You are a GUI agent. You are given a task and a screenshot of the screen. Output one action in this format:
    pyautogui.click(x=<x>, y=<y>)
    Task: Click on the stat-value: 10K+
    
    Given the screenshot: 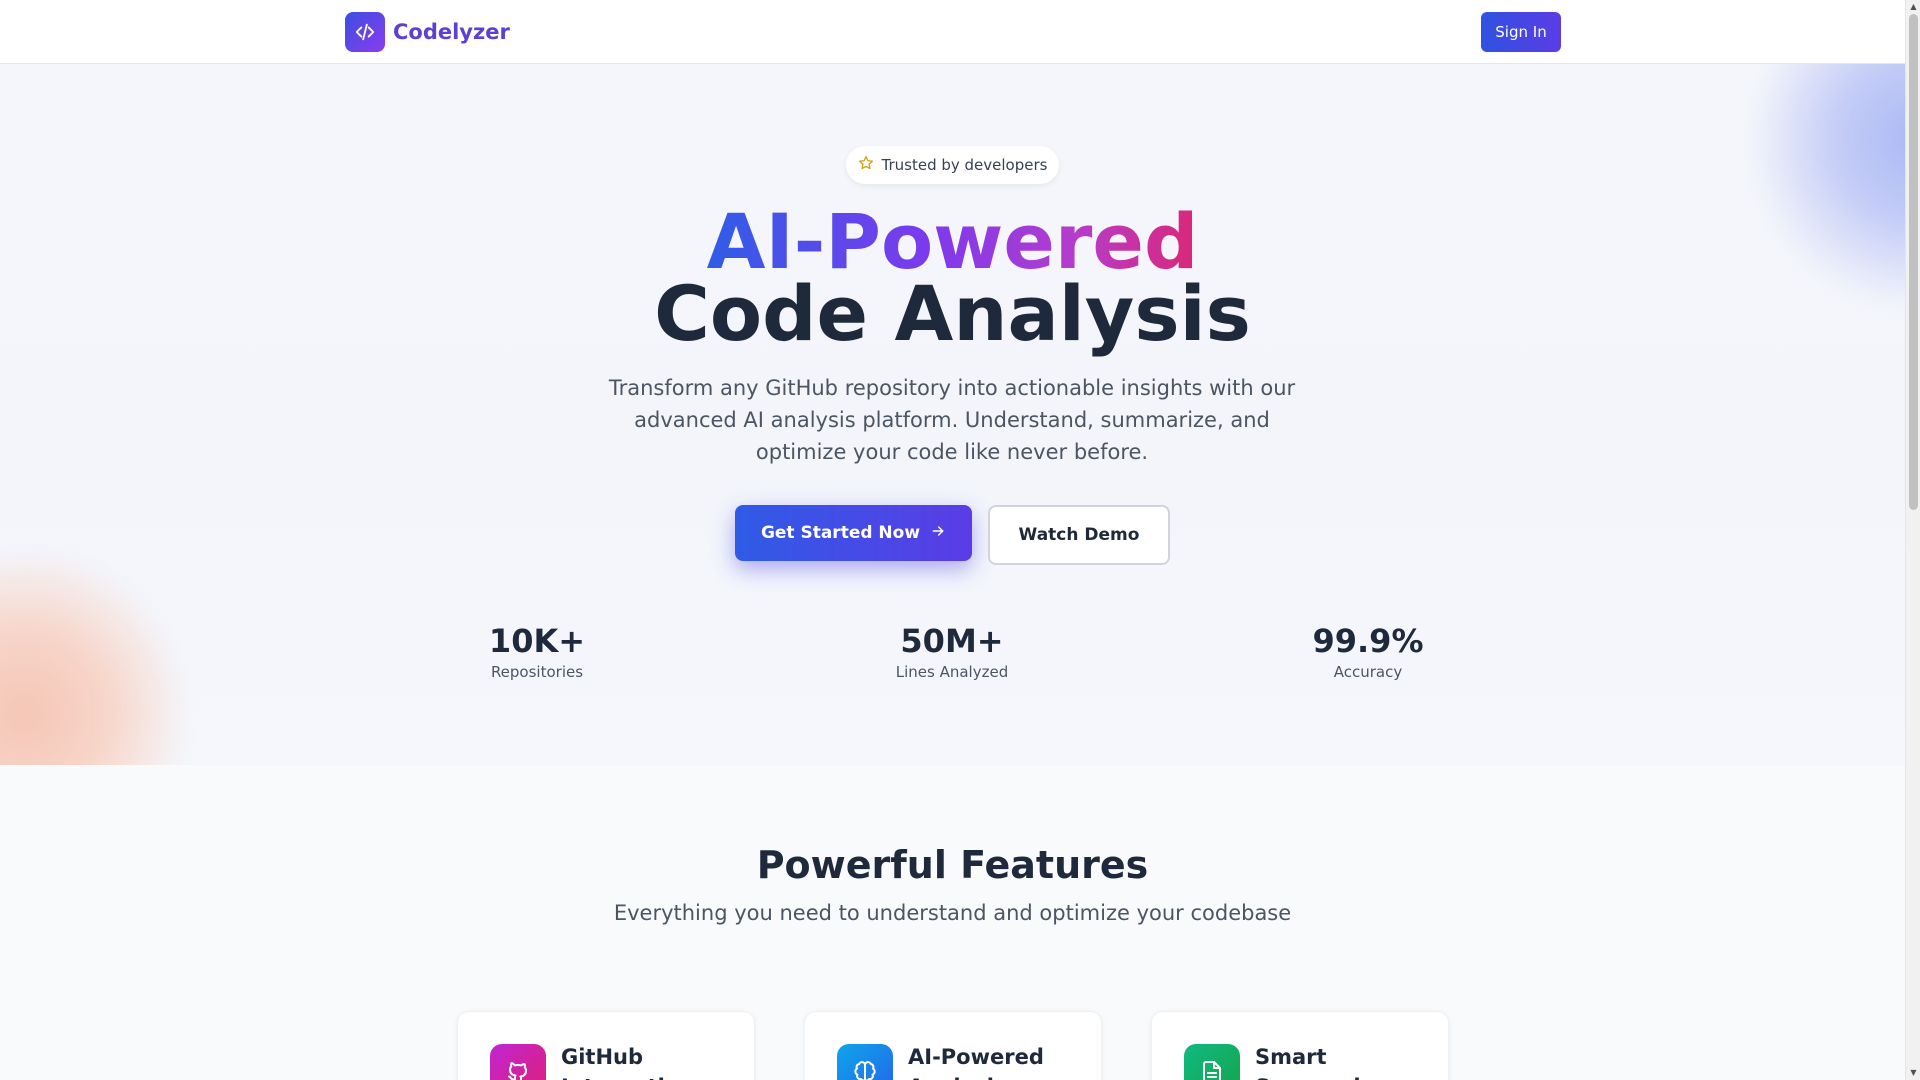 What is the action you would take?
    pyautogui.click(x=537, y=641)
    